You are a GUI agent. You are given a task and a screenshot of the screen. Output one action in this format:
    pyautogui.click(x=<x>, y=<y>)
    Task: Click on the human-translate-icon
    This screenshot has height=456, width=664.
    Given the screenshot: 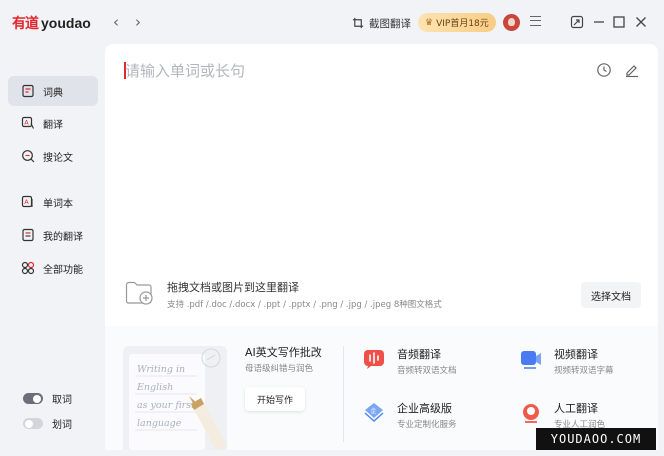 What is the action you would take?
    pyautogui.click(x=531, y=413)
    